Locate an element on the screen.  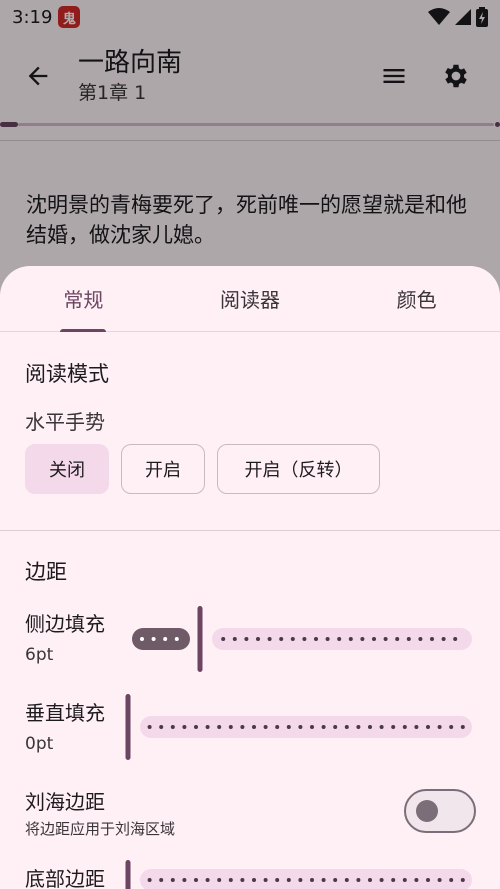
bottom-margin-slider is located at coordinates (300, 874).